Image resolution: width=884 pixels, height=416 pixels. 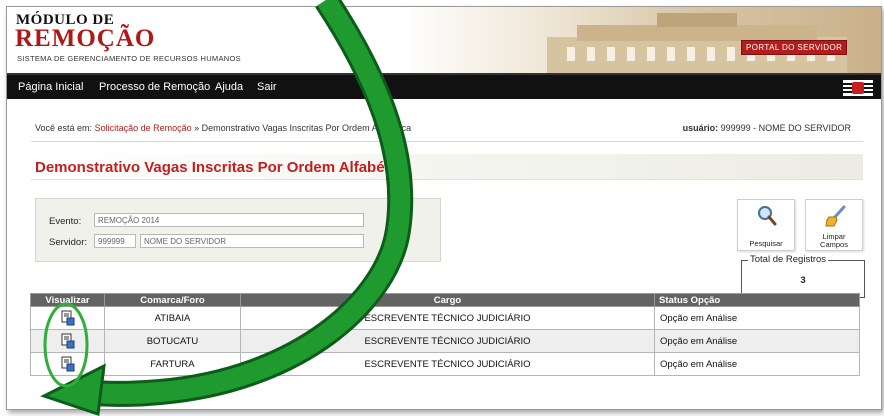 I want to click on logo-line2: REMOÇÃO, so click(x=85, y=38).